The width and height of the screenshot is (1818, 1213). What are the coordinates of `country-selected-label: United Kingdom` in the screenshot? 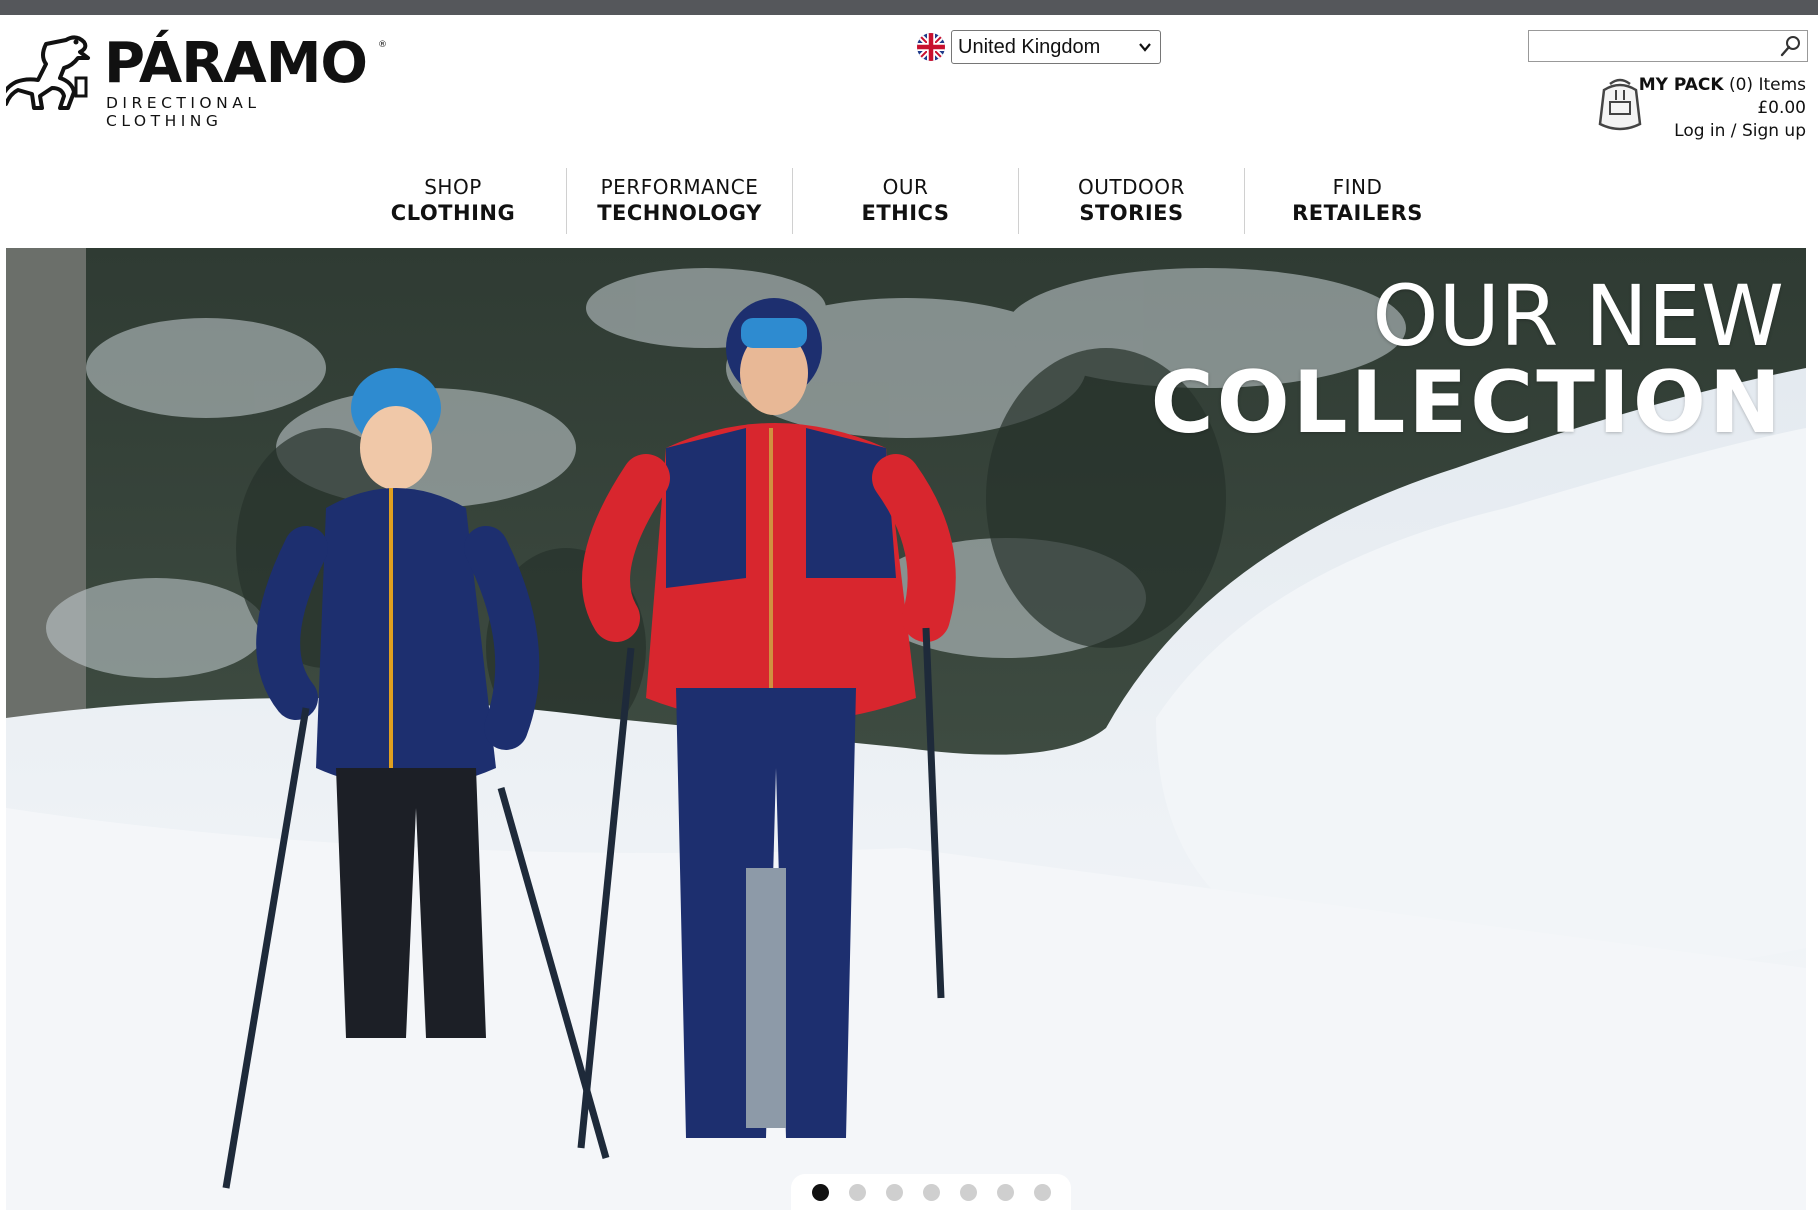 It's located at (1029, 46).